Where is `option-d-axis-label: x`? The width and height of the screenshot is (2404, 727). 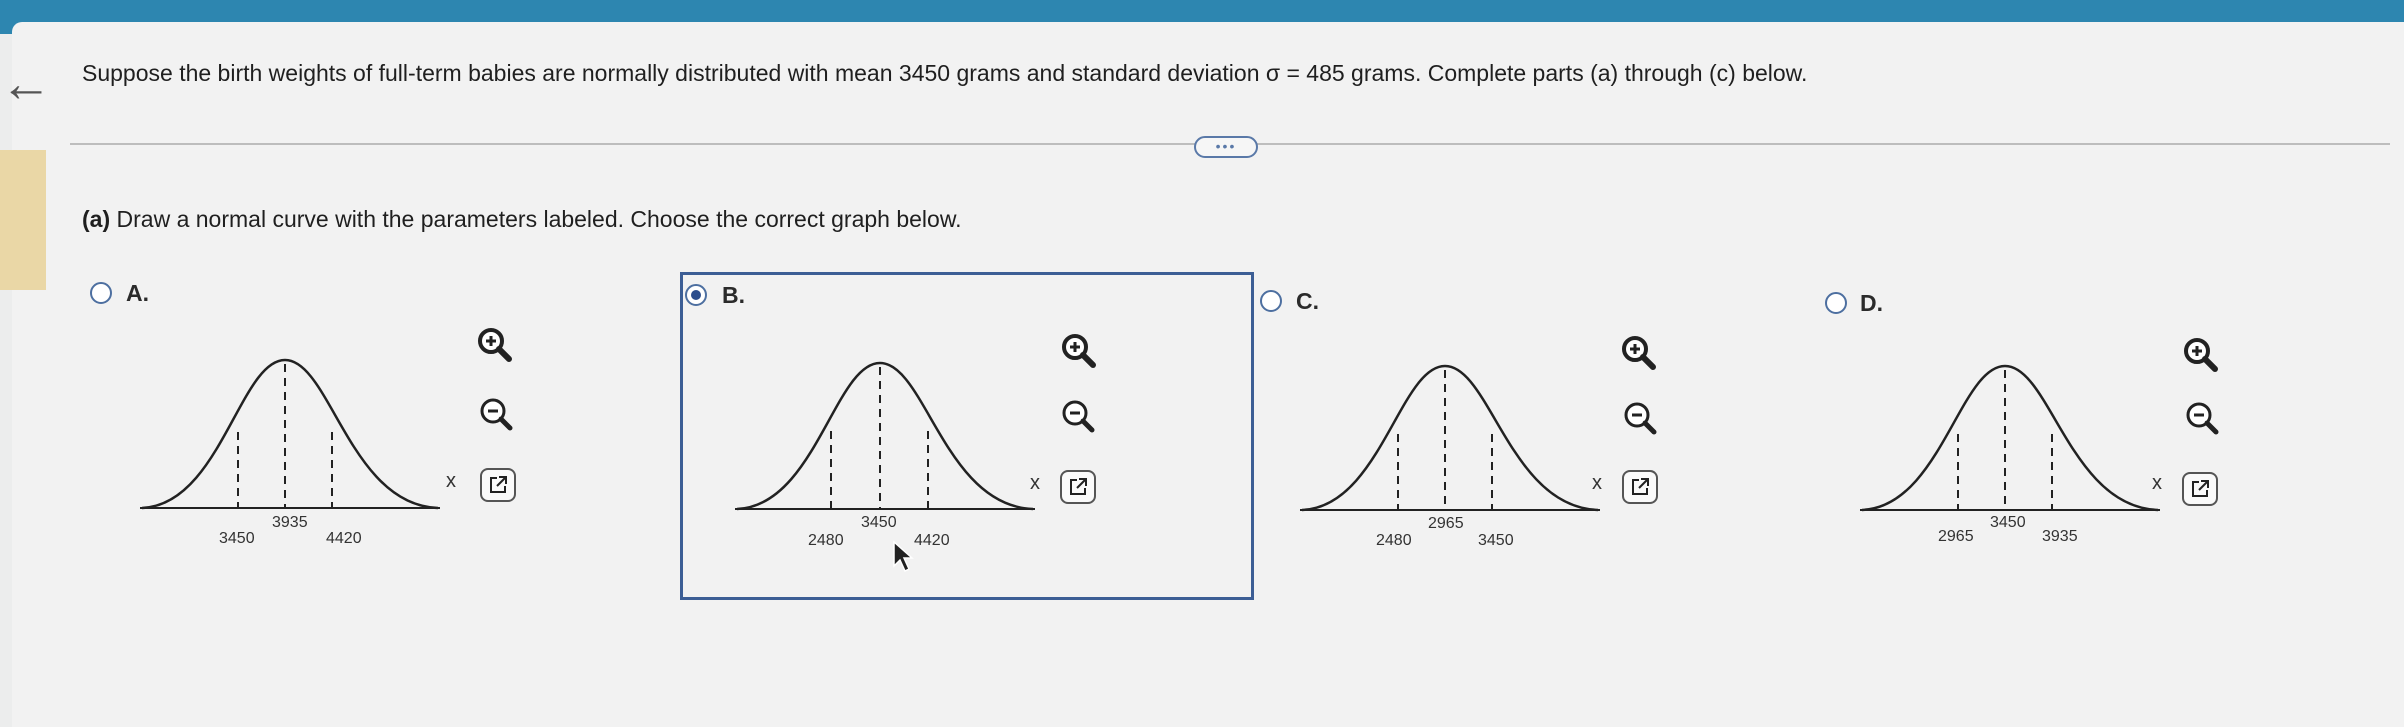
option-d-axis-label: x is located at coordinates (2157, 483).